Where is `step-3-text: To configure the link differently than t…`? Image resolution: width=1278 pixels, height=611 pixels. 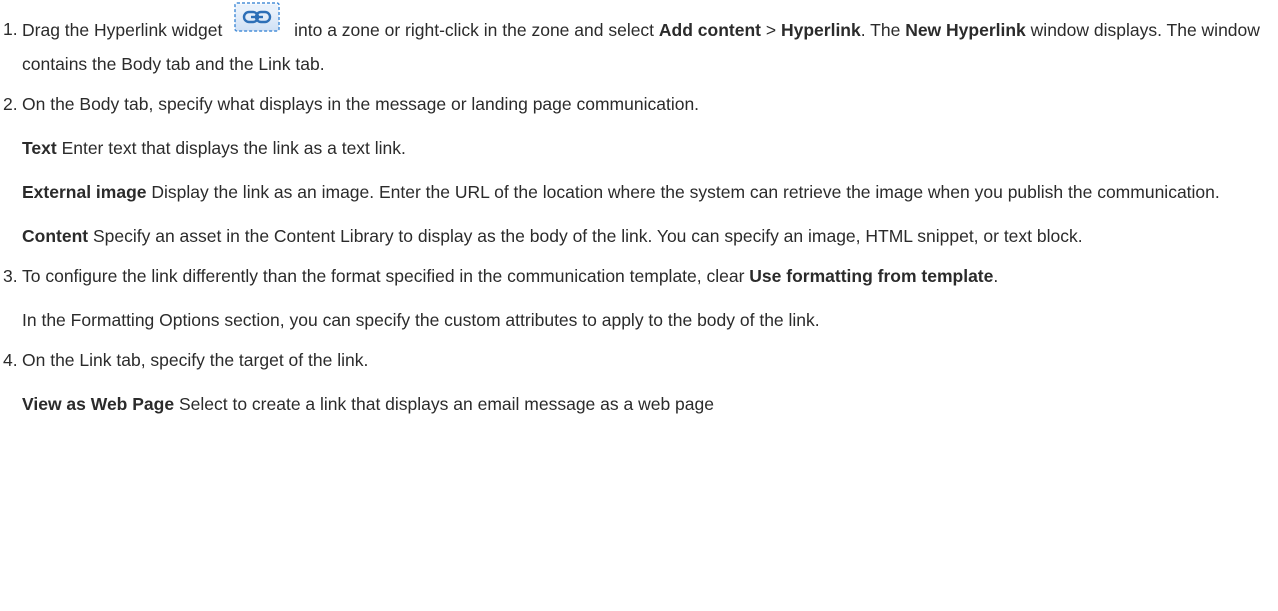 step-3-text: To configure the link differently than t… is located at coordinates (510, 276).